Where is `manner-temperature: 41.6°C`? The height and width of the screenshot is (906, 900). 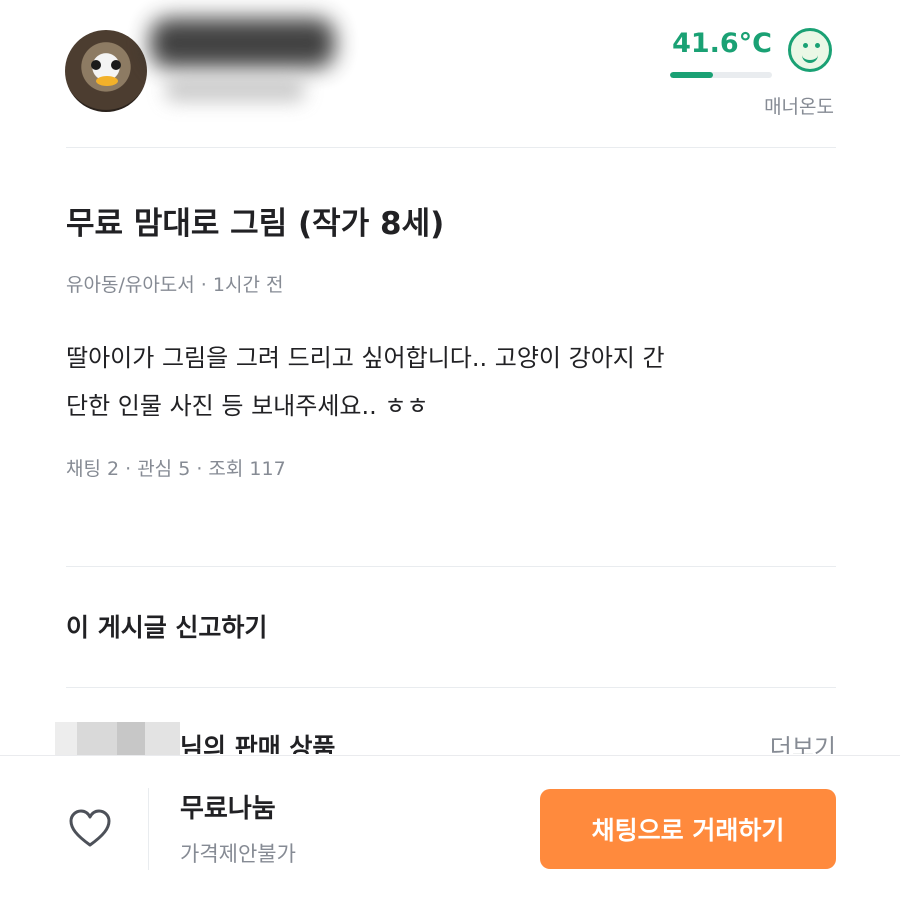 manner-temperature: 41.6°C is located at coordinates (722, 43).